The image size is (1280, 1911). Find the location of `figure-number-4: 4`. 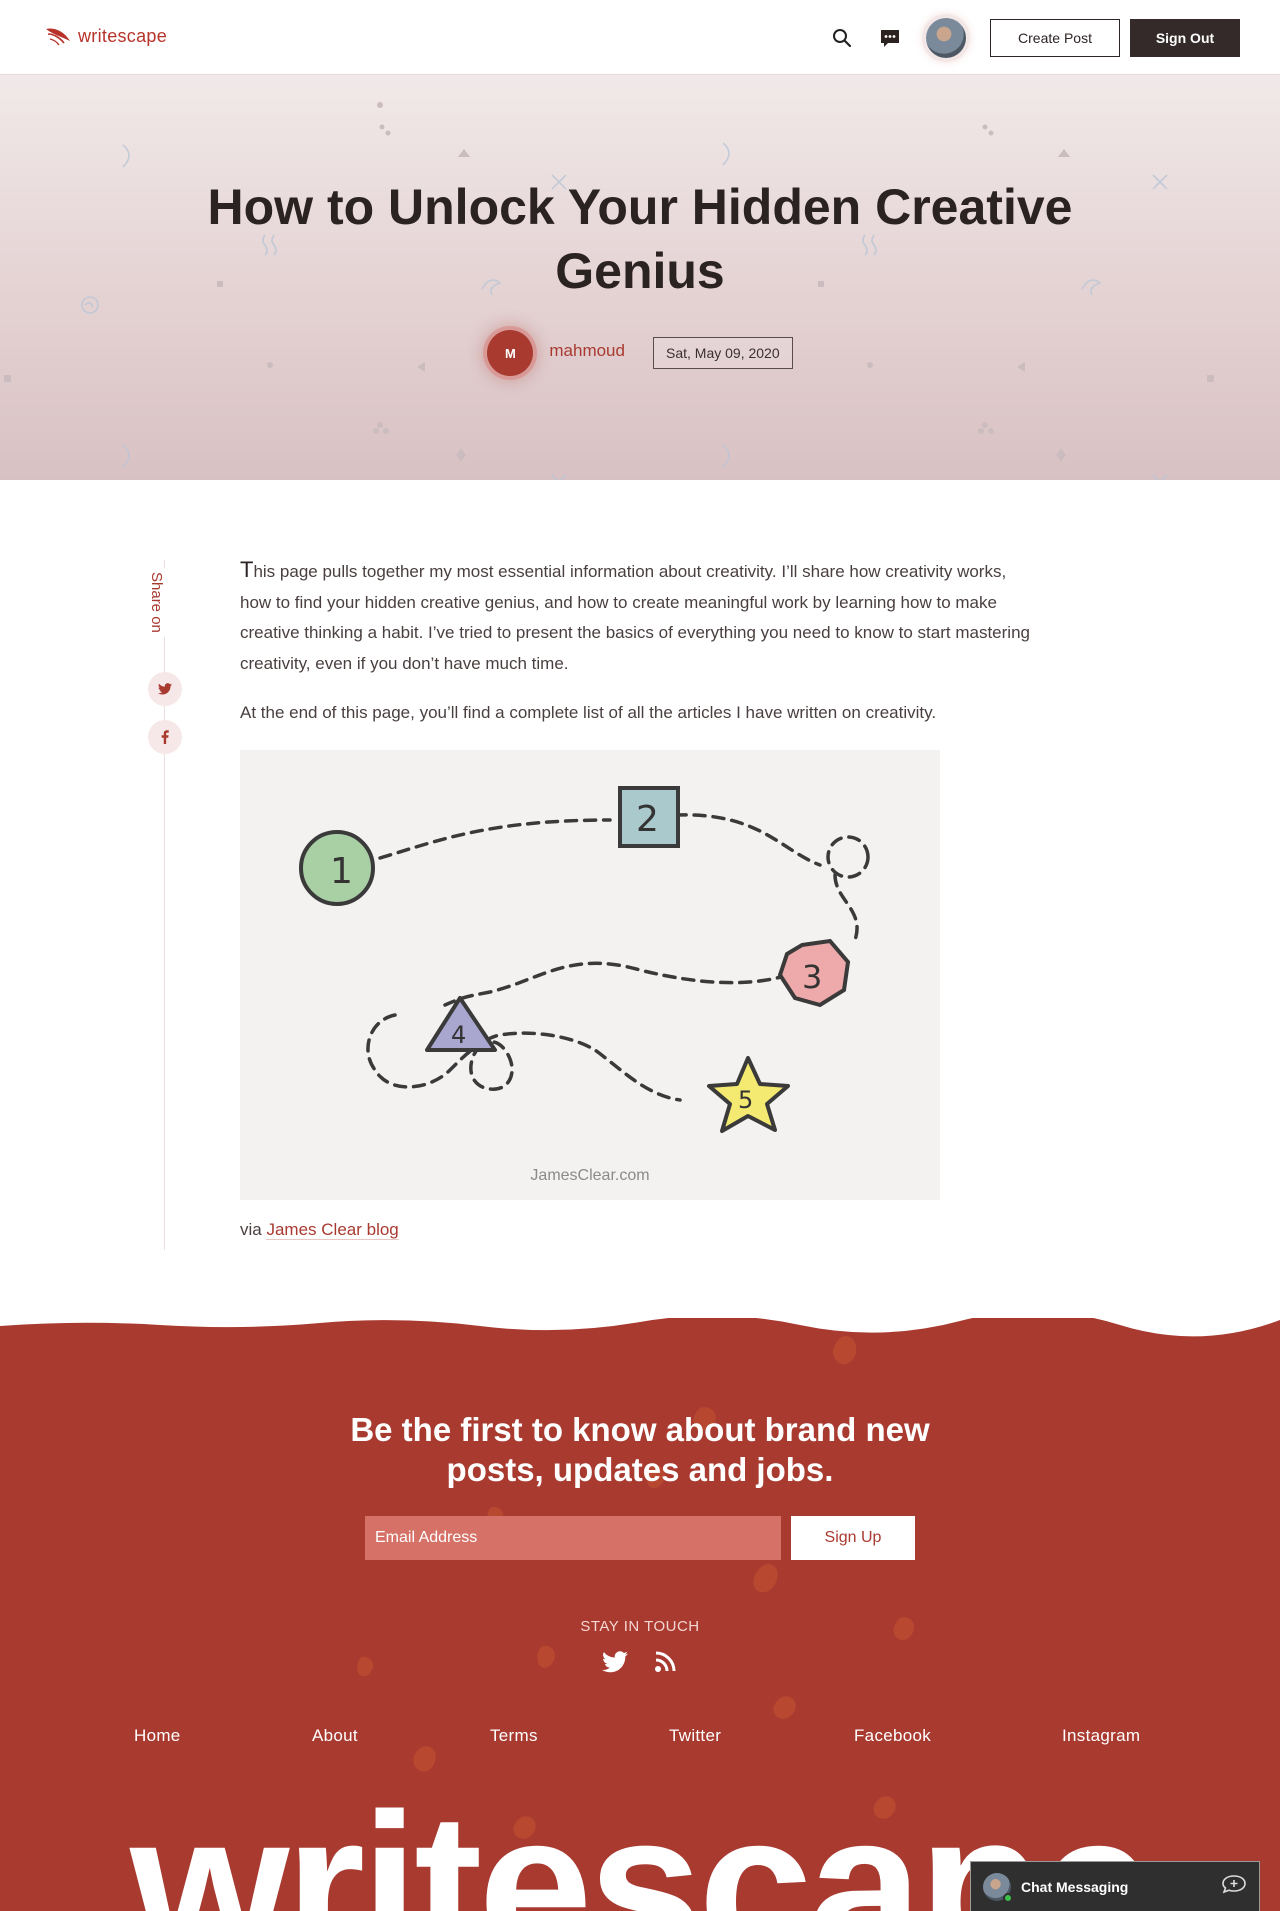

figure-number-4: 4 is located at coordinates (458, 1035).